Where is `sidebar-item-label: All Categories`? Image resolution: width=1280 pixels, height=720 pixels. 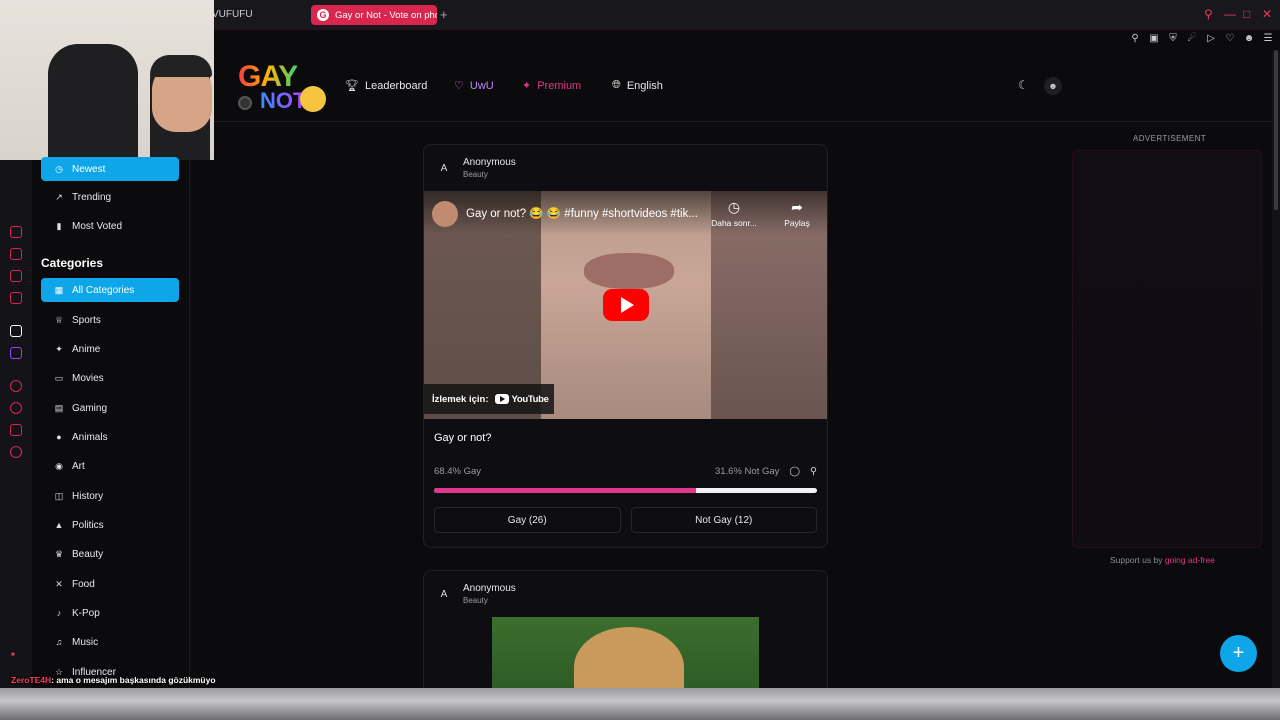
sidebar-item-label: All Categories is located at coordinates (103, 290).